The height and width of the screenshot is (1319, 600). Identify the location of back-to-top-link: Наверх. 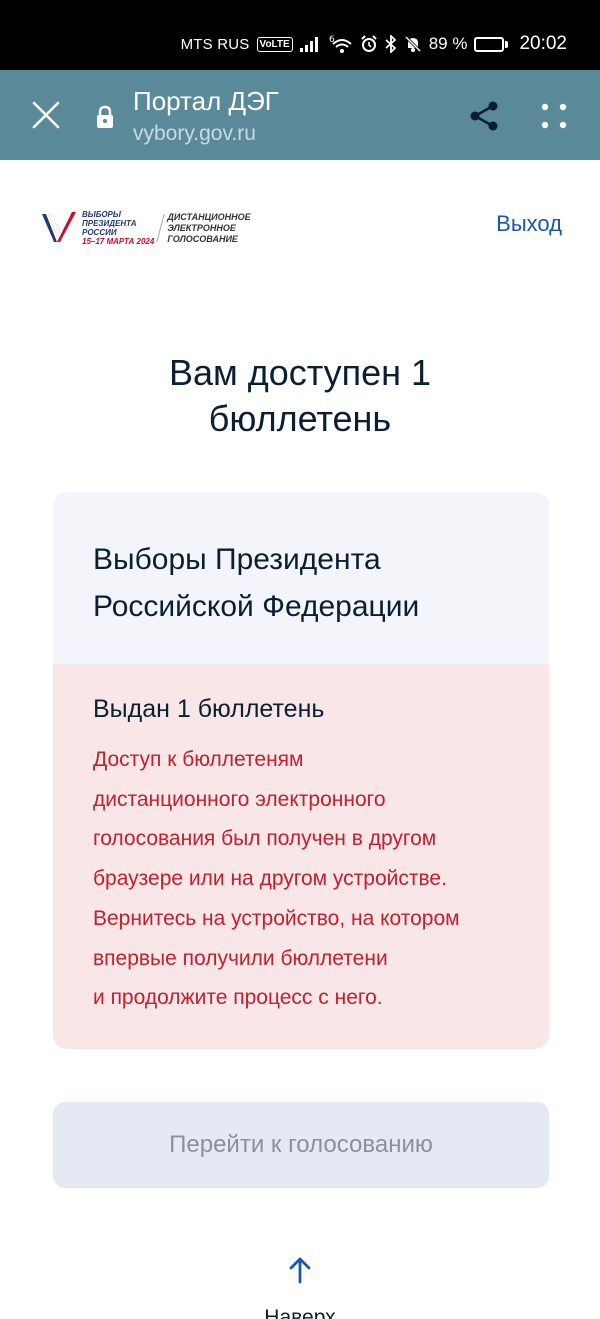
(300, 1287).